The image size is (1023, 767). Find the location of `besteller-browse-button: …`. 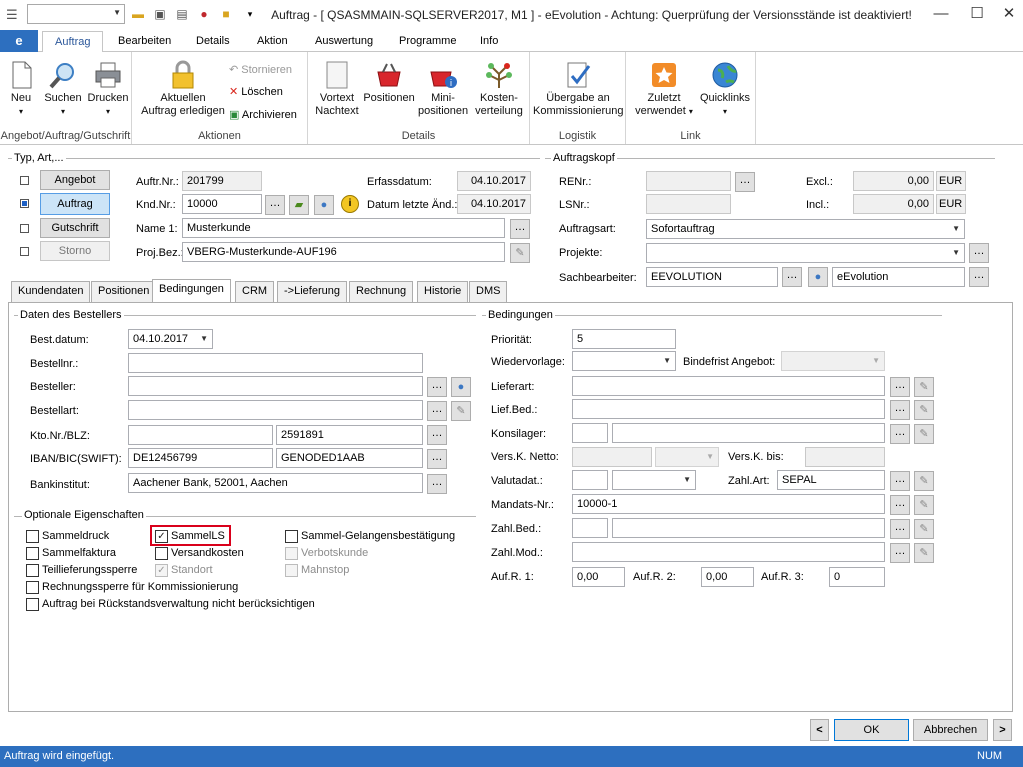

besteller-browse-button: … is located at coordinates (437, 387).